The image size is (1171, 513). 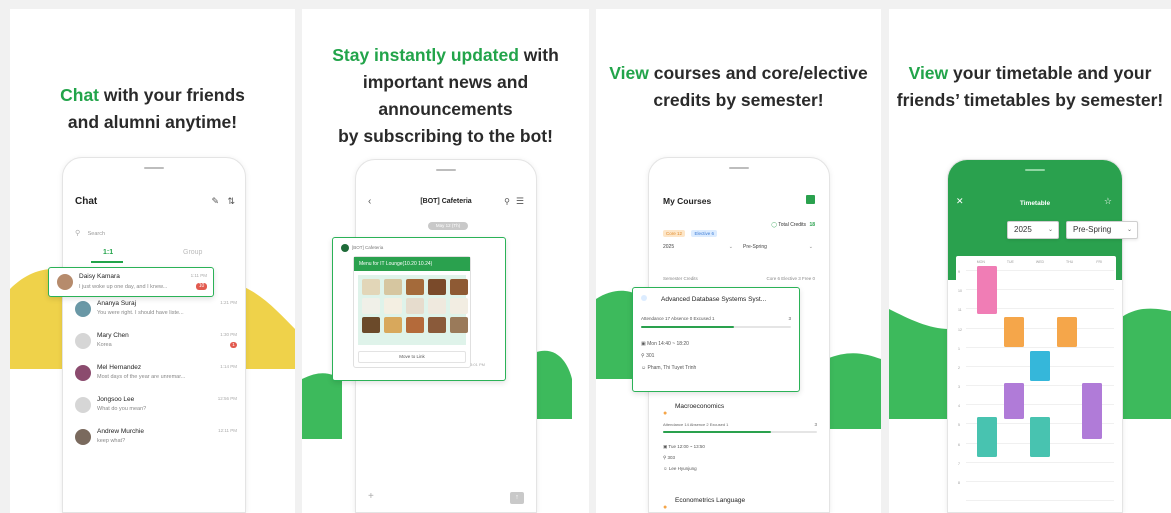 What do you see at coordinates (192, 252) in the screenshot?
I see `tab-group: Group` at bounding box center [192, 252].